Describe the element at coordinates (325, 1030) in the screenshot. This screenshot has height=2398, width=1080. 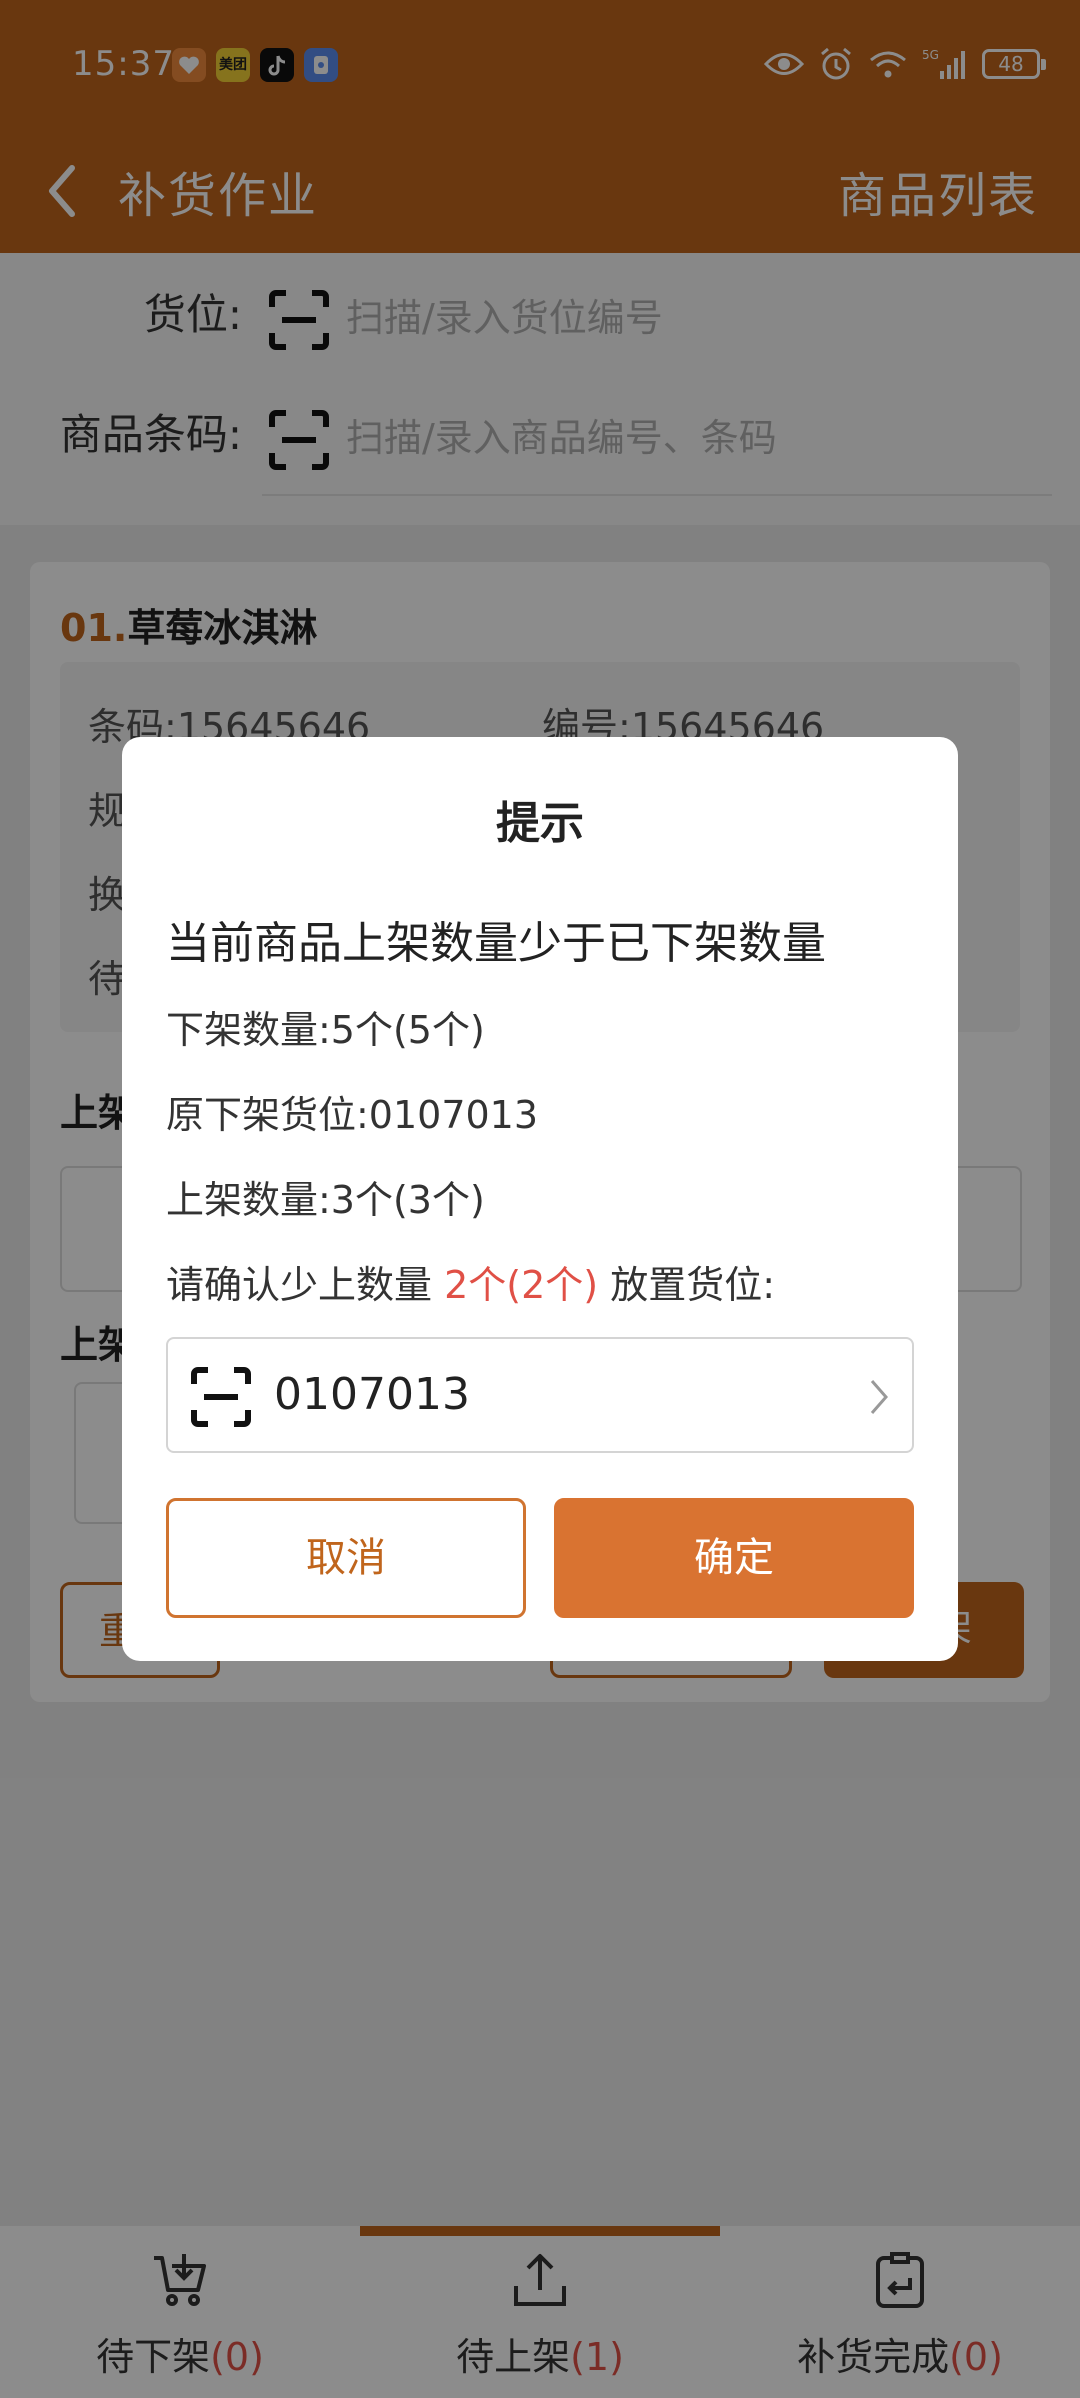
I see `down-qty-text: 下架数量:5个(5个)` at that location.